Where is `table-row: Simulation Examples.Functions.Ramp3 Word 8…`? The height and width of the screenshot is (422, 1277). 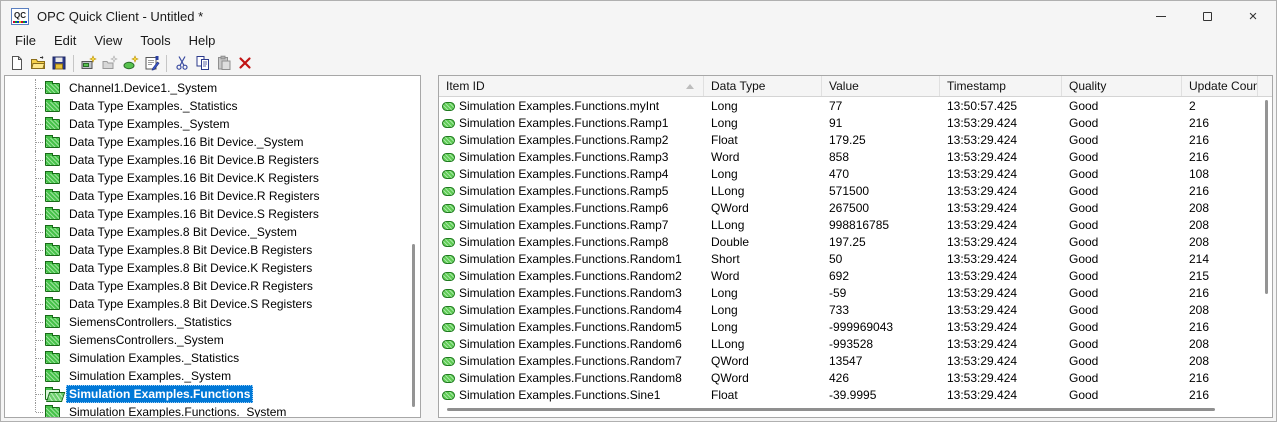 table-row: Simulation Examples.Functions.Ramp3 Word 8… is located at coordinates (855, 157).